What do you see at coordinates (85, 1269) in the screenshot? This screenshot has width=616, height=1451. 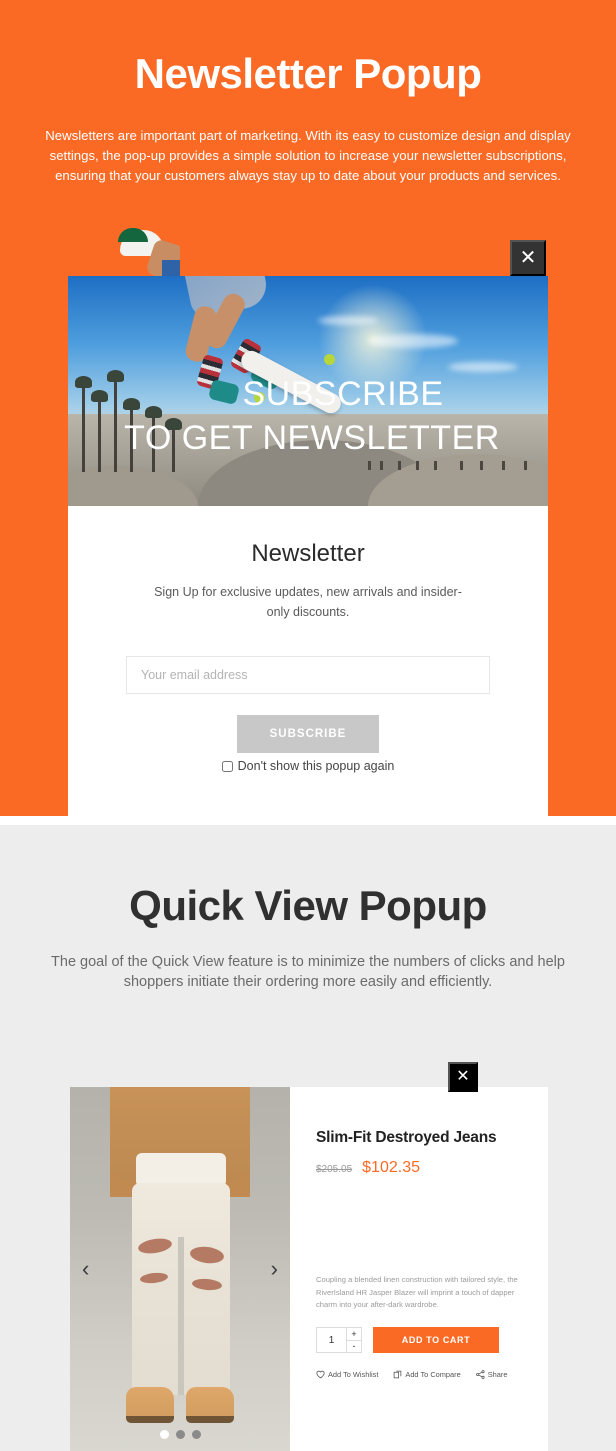 I see `gallery-prev-icon: ‹` at bounding box center [85, 1269].